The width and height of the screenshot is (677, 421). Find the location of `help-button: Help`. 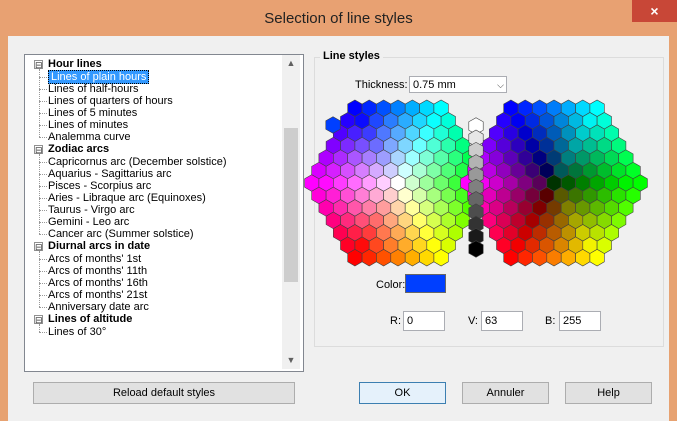

help-button: Help is located at coordinates (608, 393).